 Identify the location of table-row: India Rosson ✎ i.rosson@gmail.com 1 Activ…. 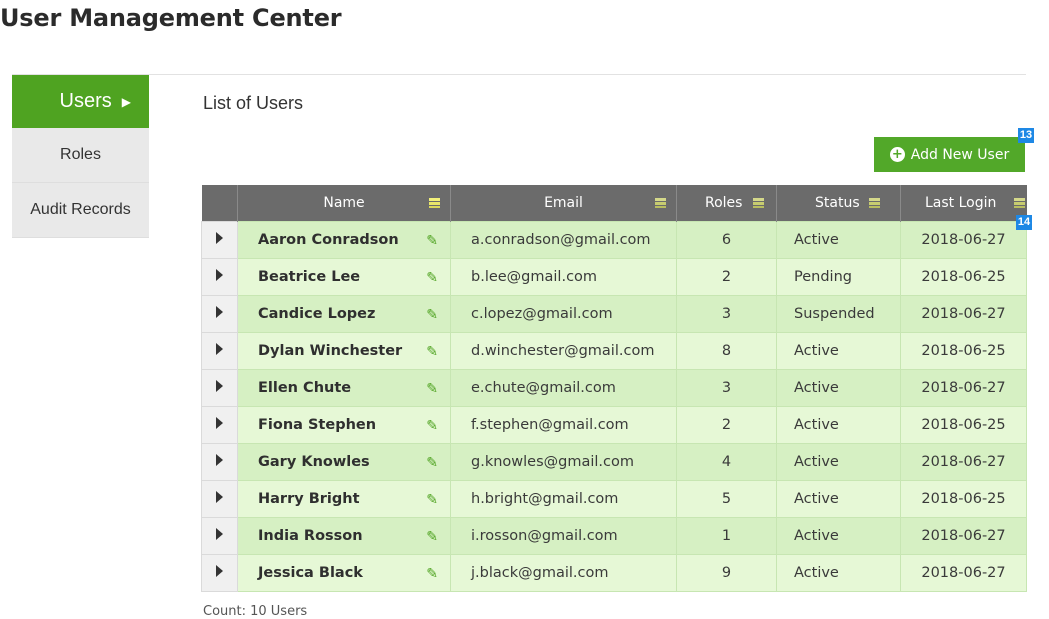
(614, 536).